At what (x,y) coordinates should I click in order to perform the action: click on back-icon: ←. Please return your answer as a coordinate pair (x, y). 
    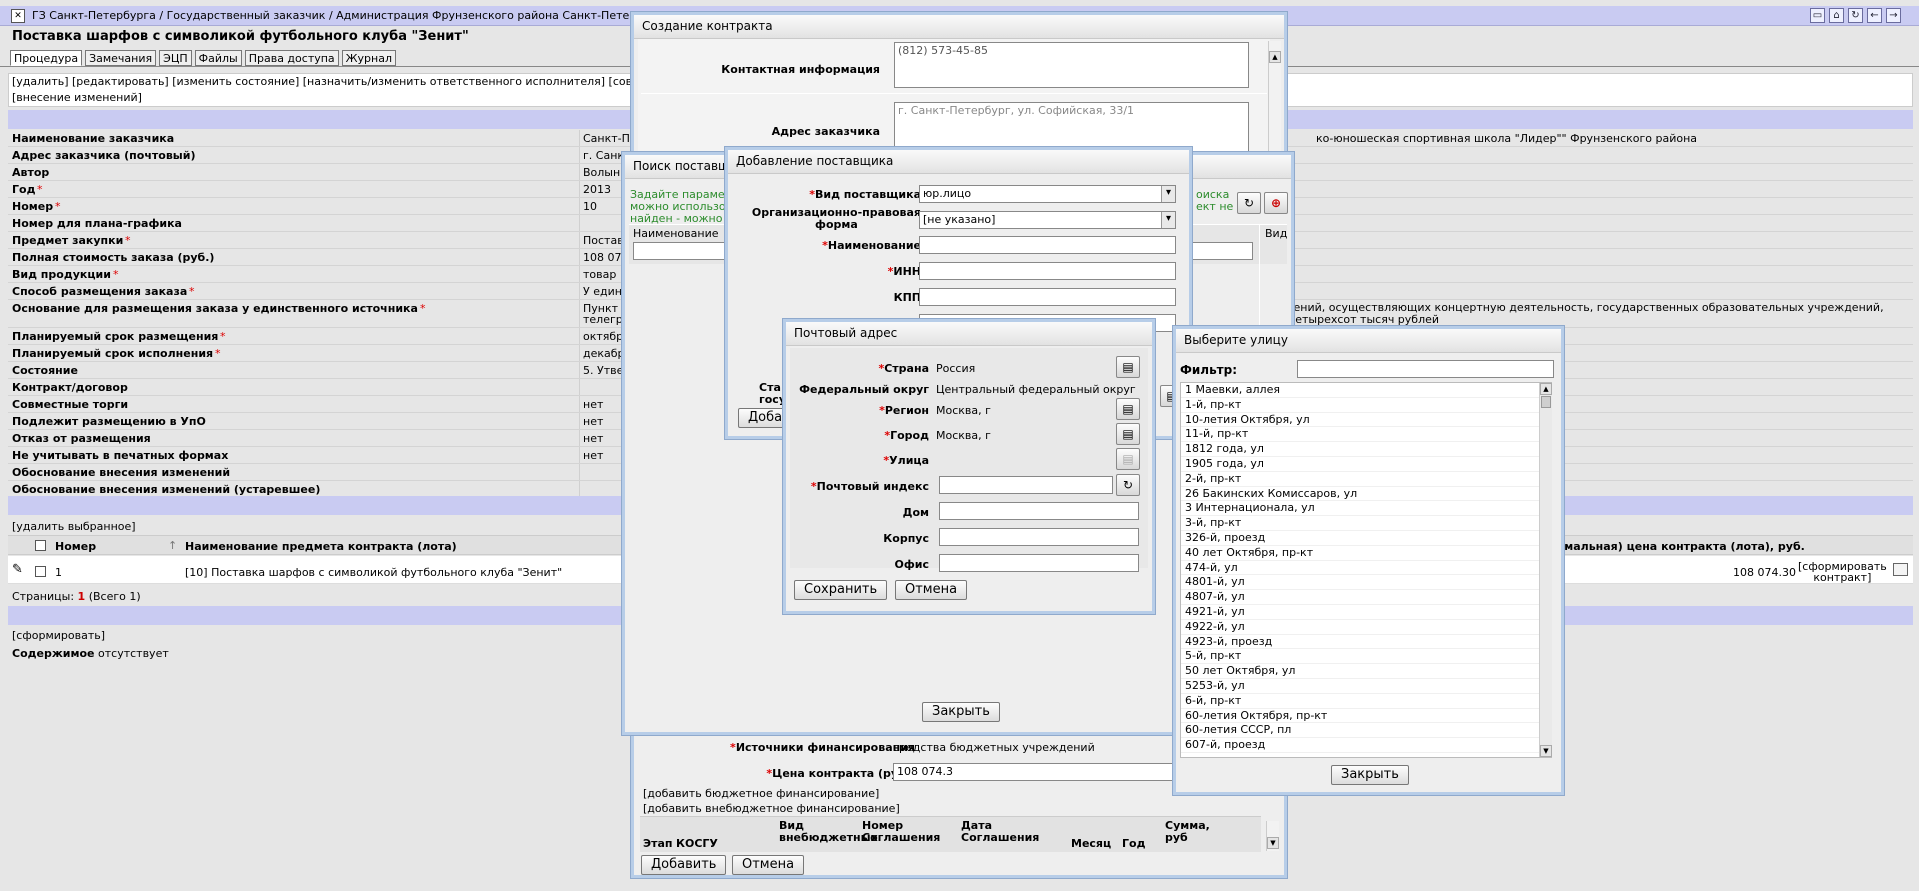
    Looking at the image, I should click on (1874, 15).